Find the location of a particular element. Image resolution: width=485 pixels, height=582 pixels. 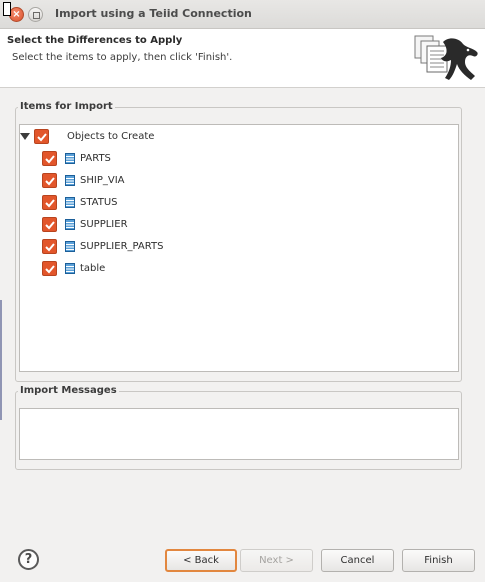

tree-row: STATUS is located at coordinates (80, 202).